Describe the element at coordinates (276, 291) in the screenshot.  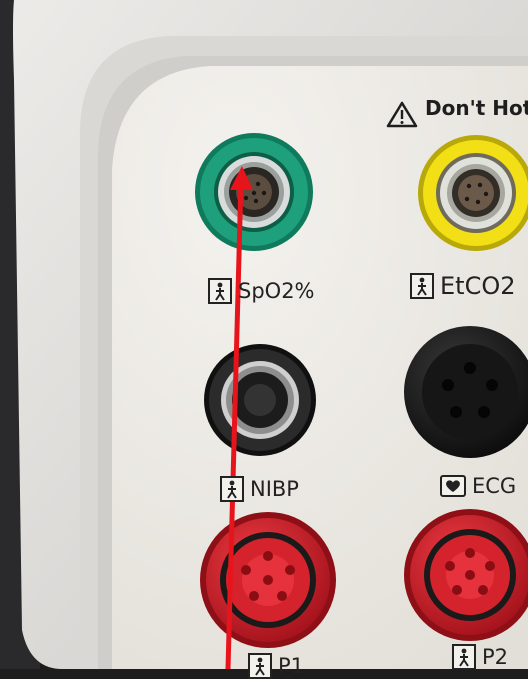
I see `spo2-label-text: SpO2%` at that location.